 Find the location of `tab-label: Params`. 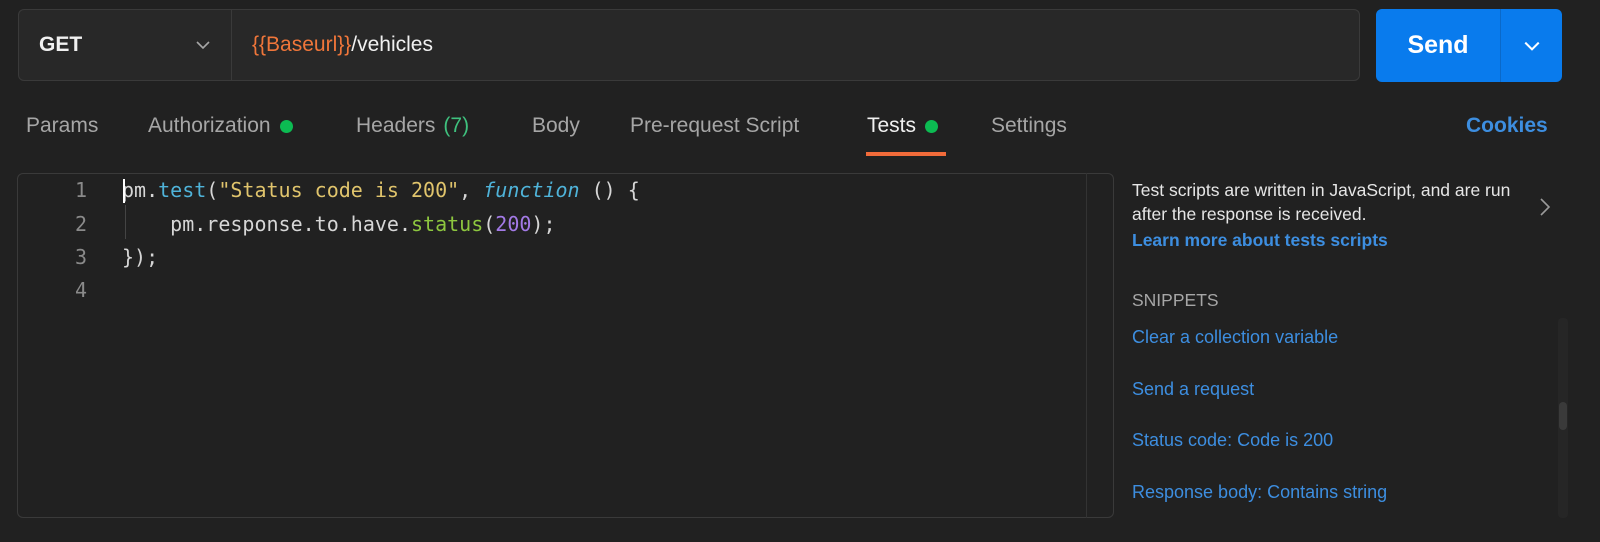

tab-label: Params is located at coordinates (62, 125).